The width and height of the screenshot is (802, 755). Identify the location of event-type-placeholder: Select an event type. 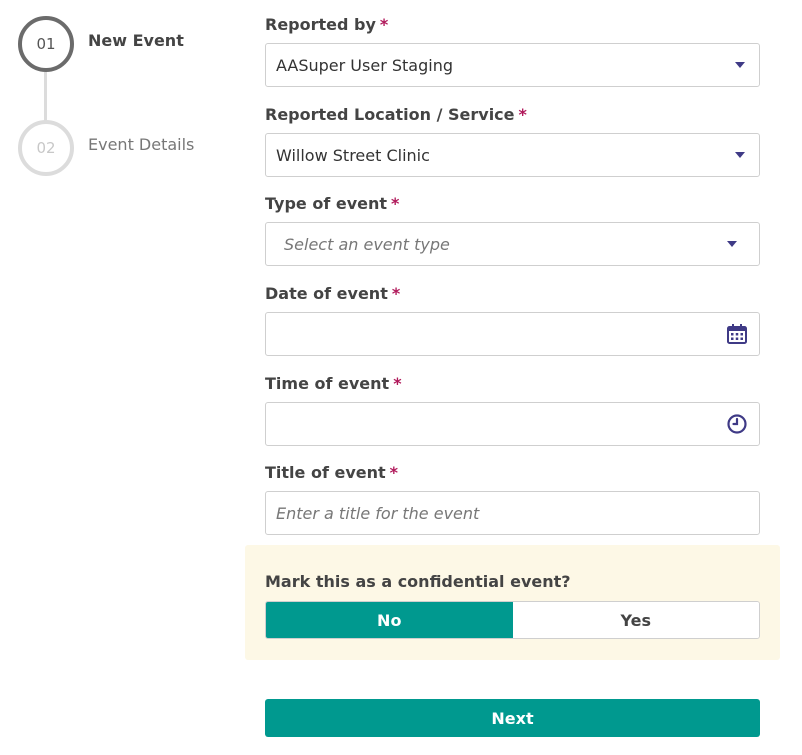
(367, 244).